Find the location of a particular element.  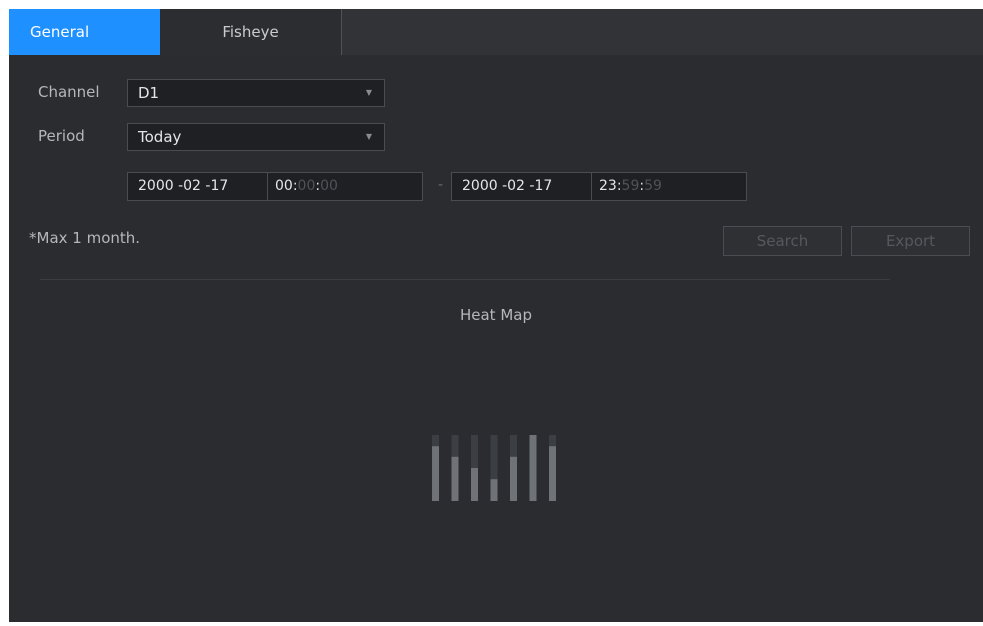

max-range-note: *Max 1 month. is located at coordinates (85, 238).